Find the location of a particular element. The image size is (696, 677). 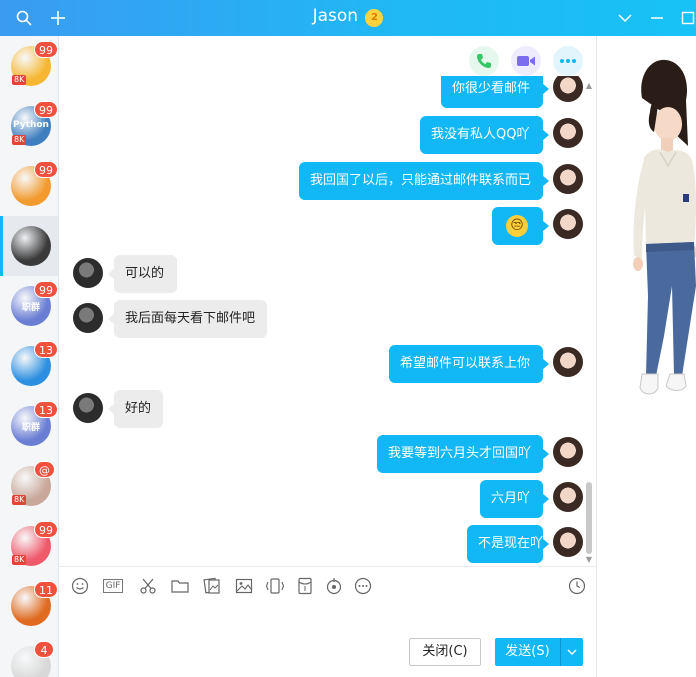

message-text: 我回国了以后，只能通过邮件联系而已 is located at coordinates (421, 180).